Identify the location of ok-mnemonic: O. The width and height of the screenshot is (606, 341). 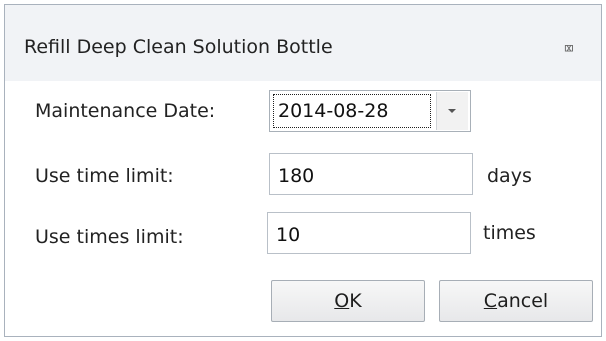
(342, 301).